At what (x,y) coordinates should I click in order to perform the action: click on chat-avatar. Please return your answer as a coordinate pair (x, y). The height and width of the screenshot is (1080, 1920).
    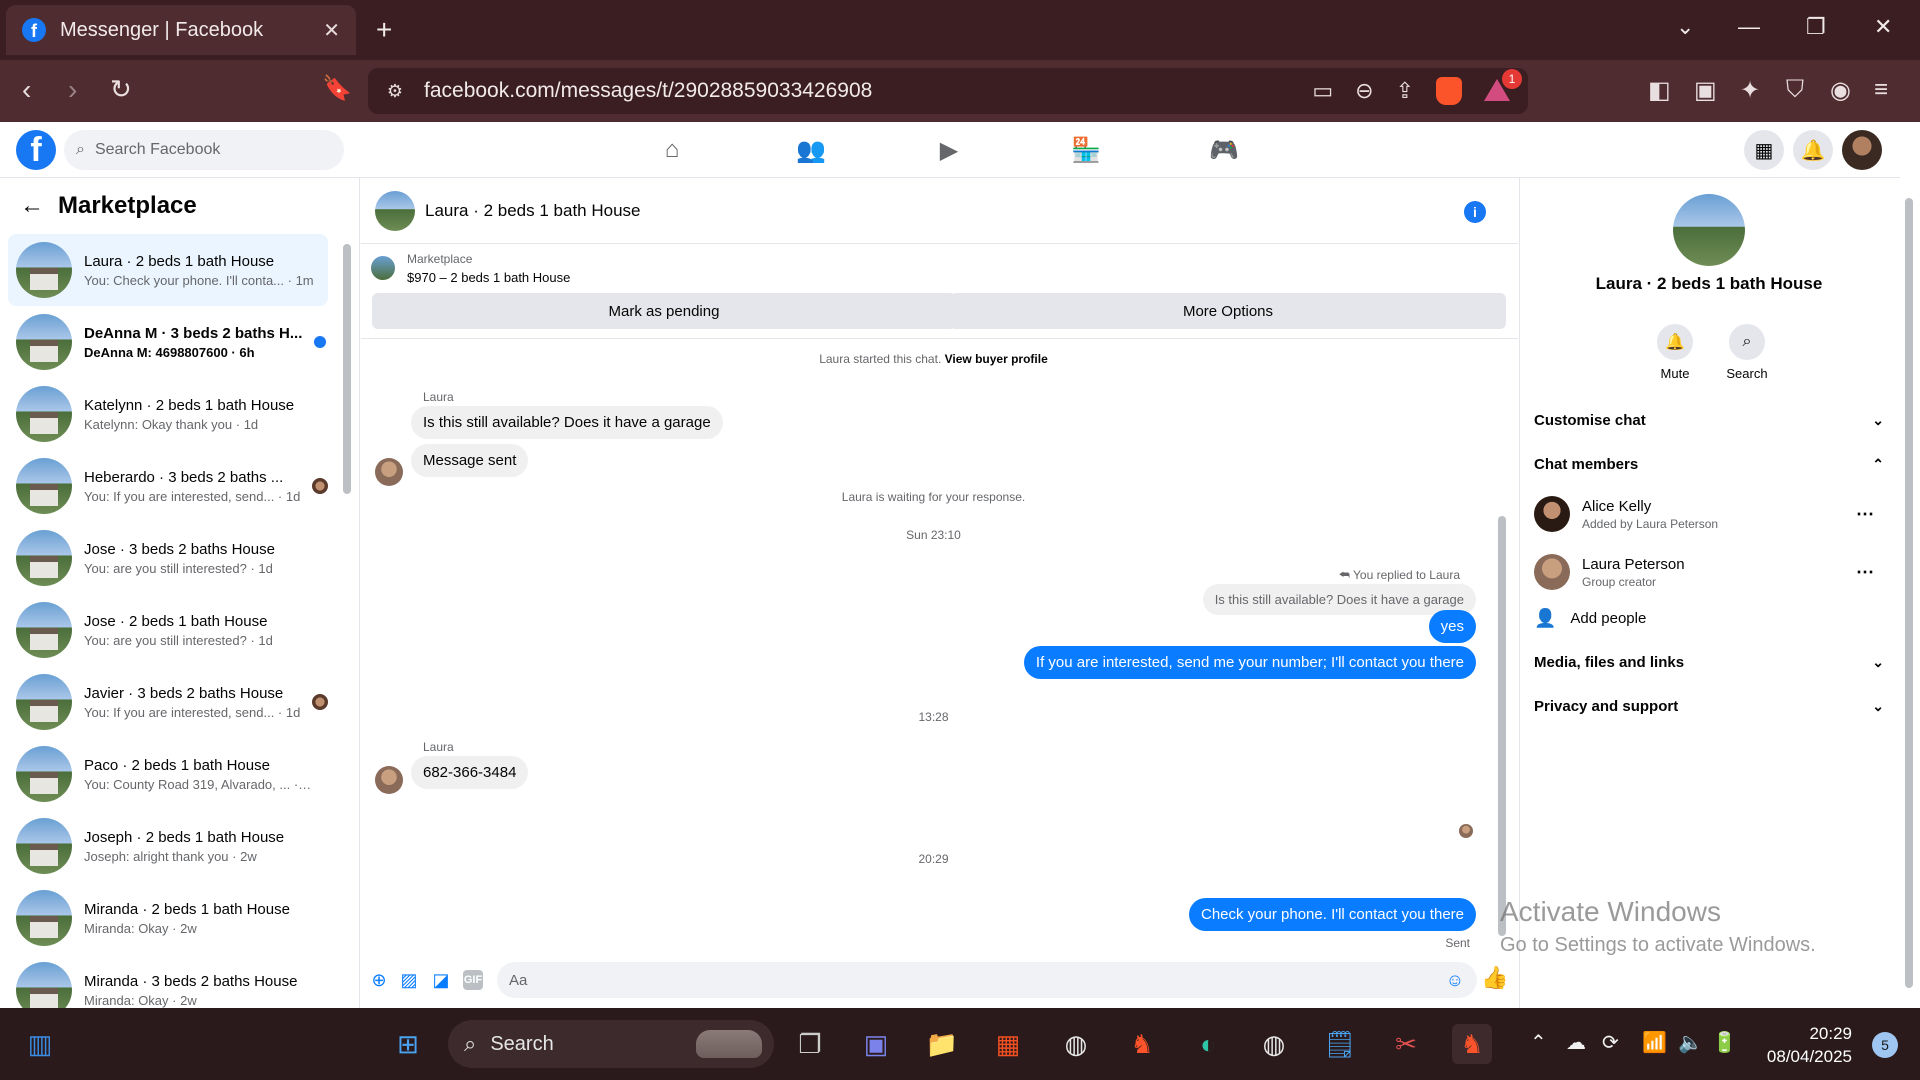
    Looking at the image, I should click on (395, 210).